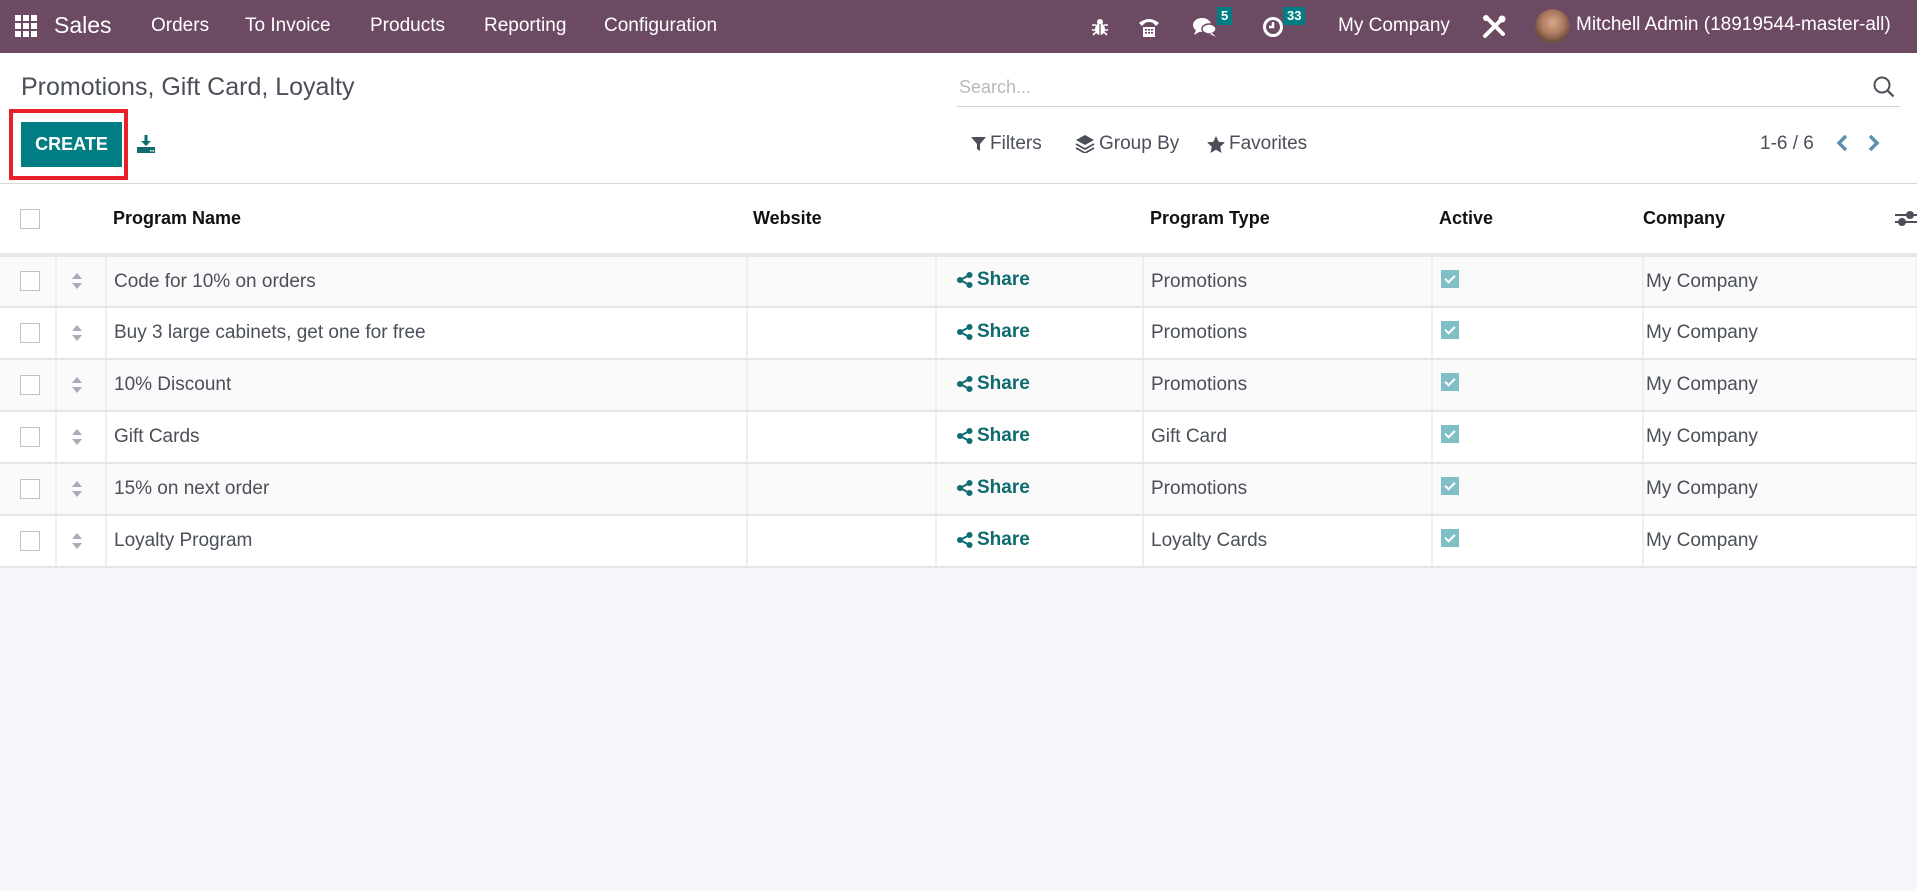 The width and height of the screenshot is (1917, 891). What do you see at coordinates (525, 26) in the screenshot?
I see `menu-reporting: Reporting` at bounding box center [525, 26].